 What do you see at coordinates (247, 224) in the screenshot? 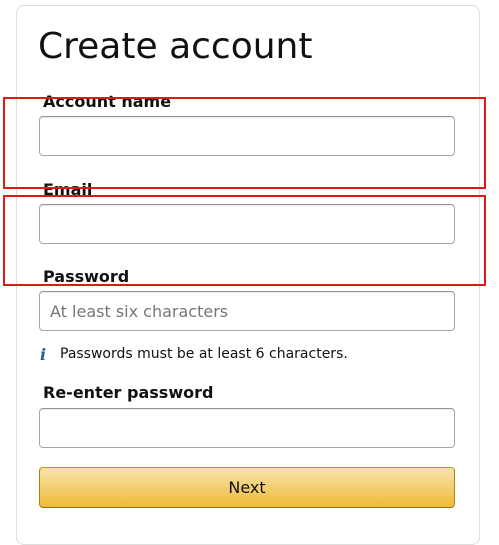
I see `email-input` at bounding box center [247, 224].